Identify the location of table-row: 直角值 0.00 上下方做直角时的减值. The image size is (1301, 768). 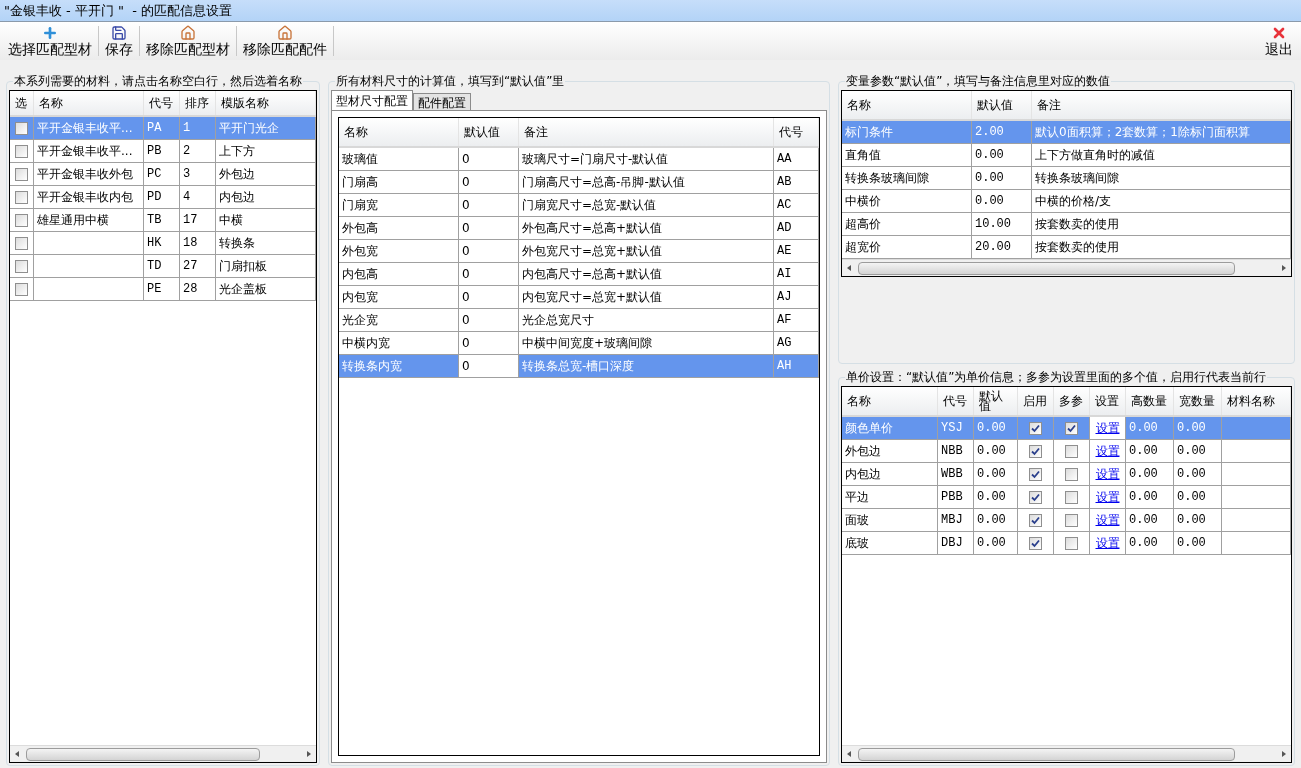
(1066, 155).